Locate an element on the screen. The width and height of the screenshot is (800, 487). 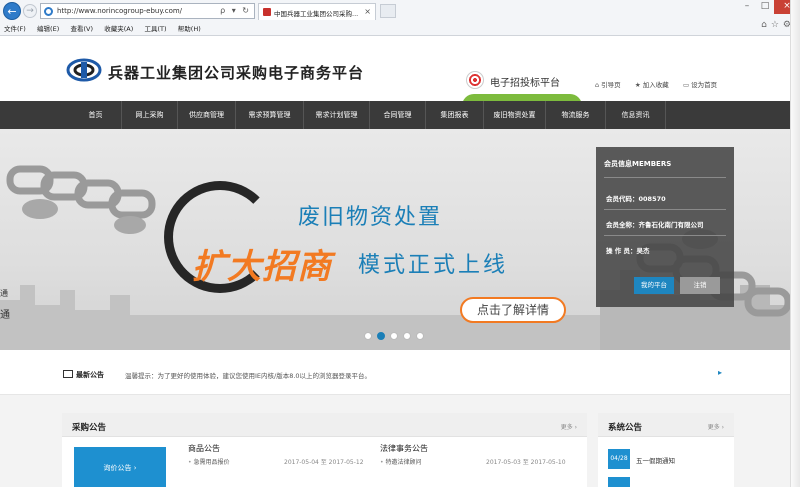
menu-bar: 文件(F) 编辑(E) 查看(V) 收藏夹(A) 工具(T) 帮助(H) is located at coordinates (107, 29).